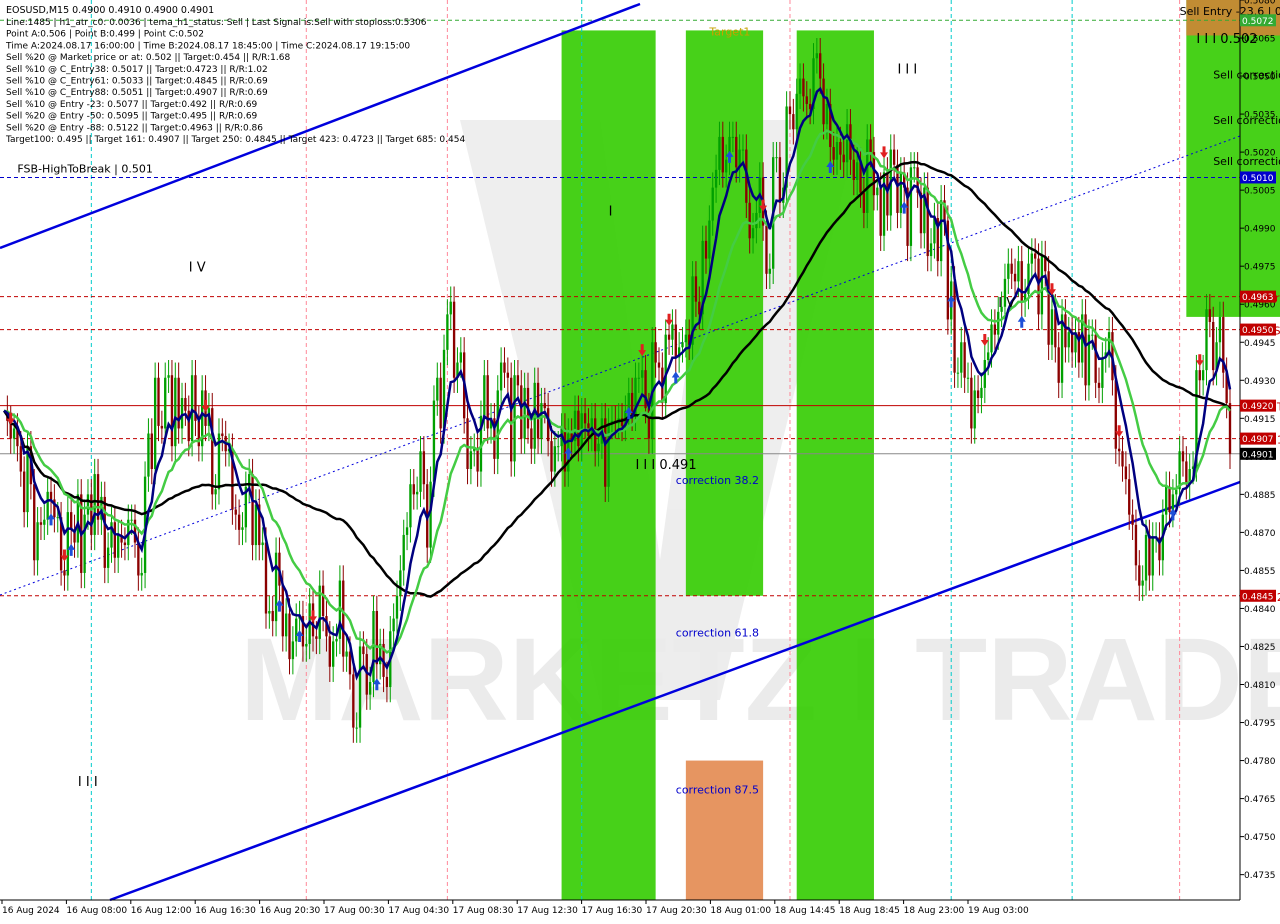  I want to click on price-tag-label: 0.5010, so click(1258, 179).